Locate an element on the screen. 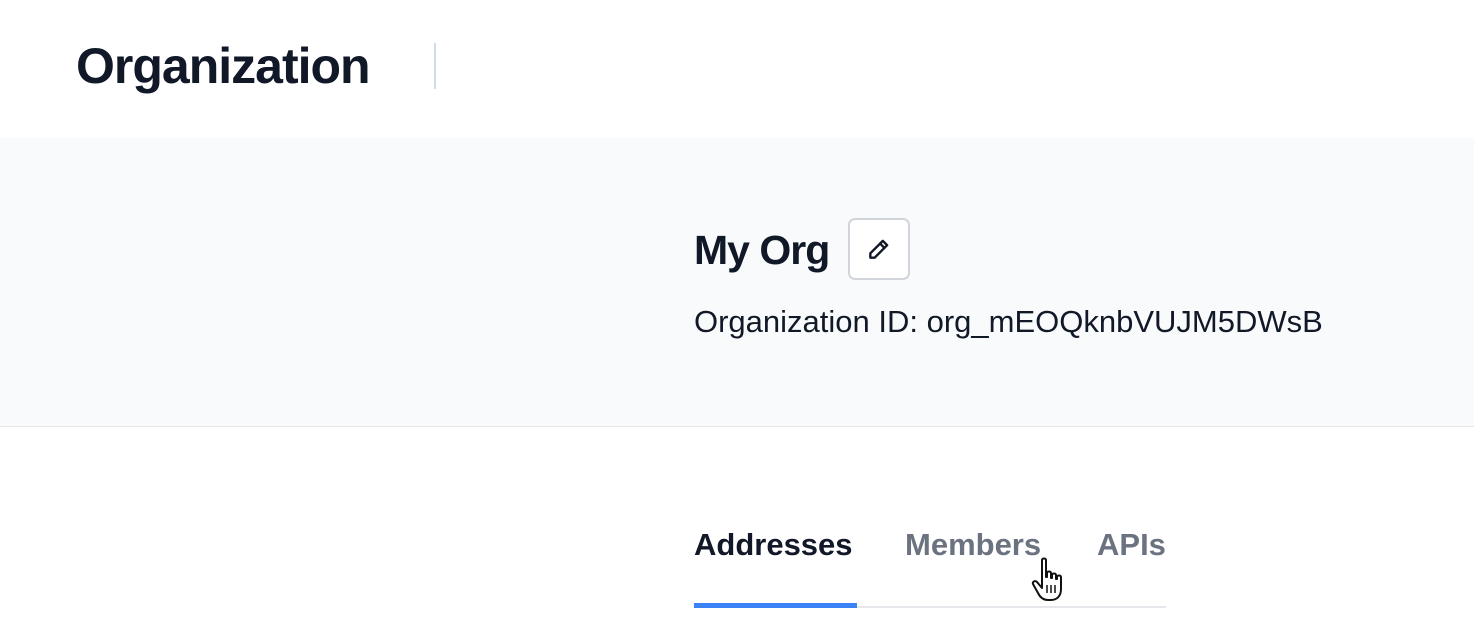 The width and height of the screenshot is (1474, 640). tab-apis: APIs is located at coordinates (1131, 545).